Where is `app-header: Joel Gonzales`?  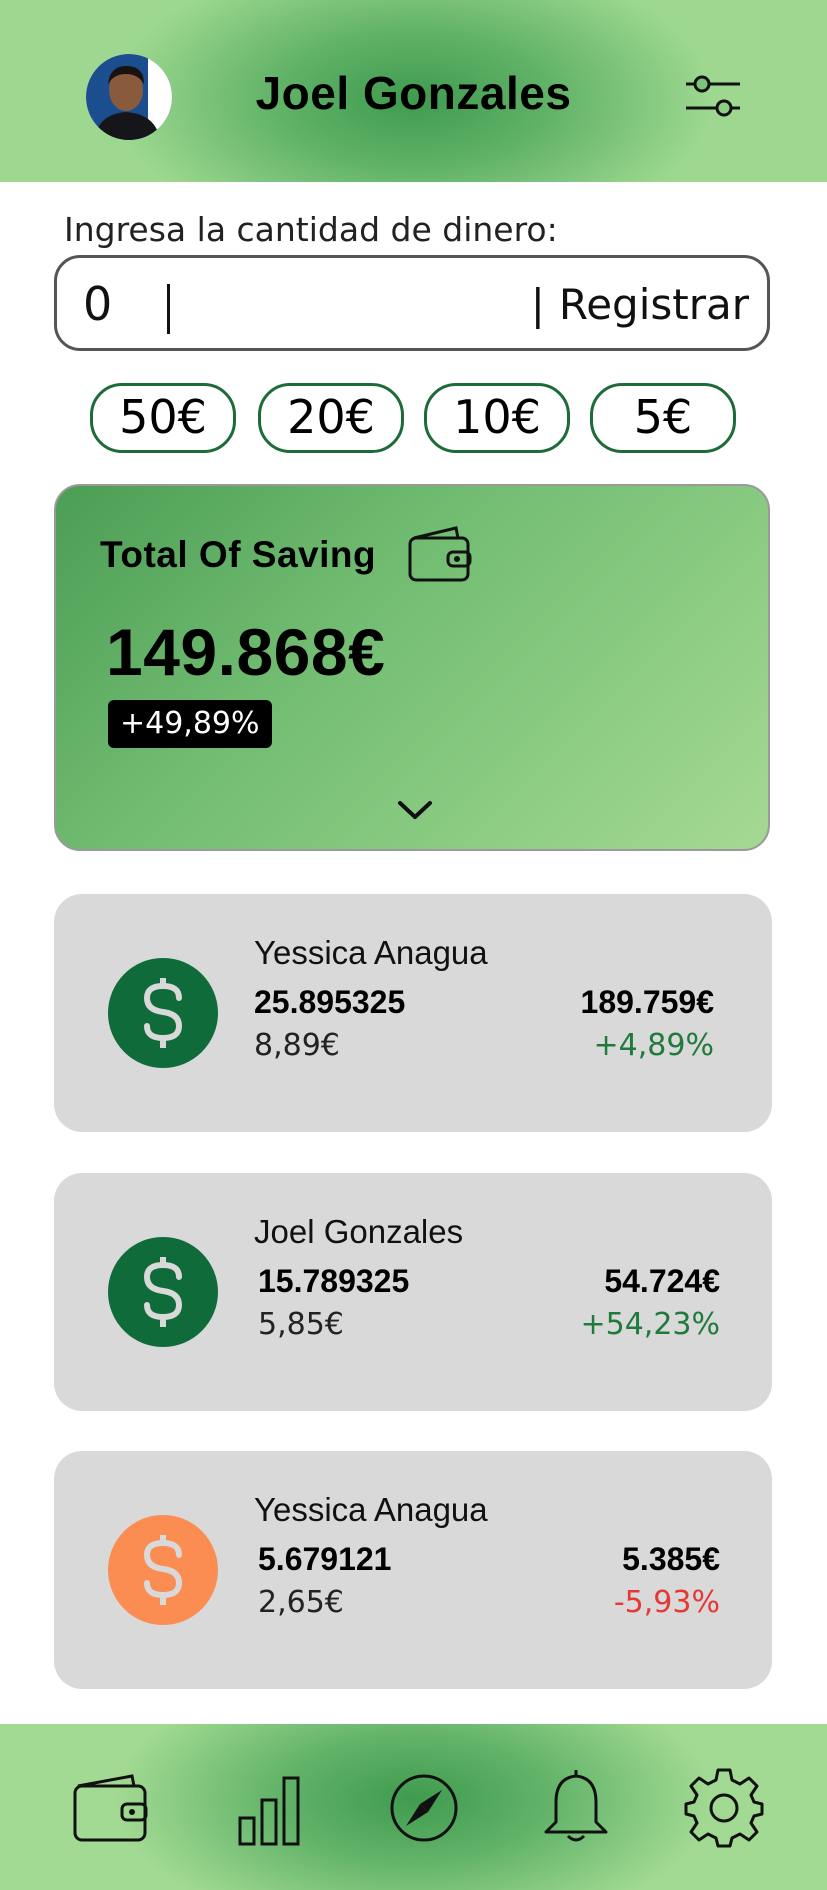 app-header: Joel Gonzales is located at coordinates (413, 91).